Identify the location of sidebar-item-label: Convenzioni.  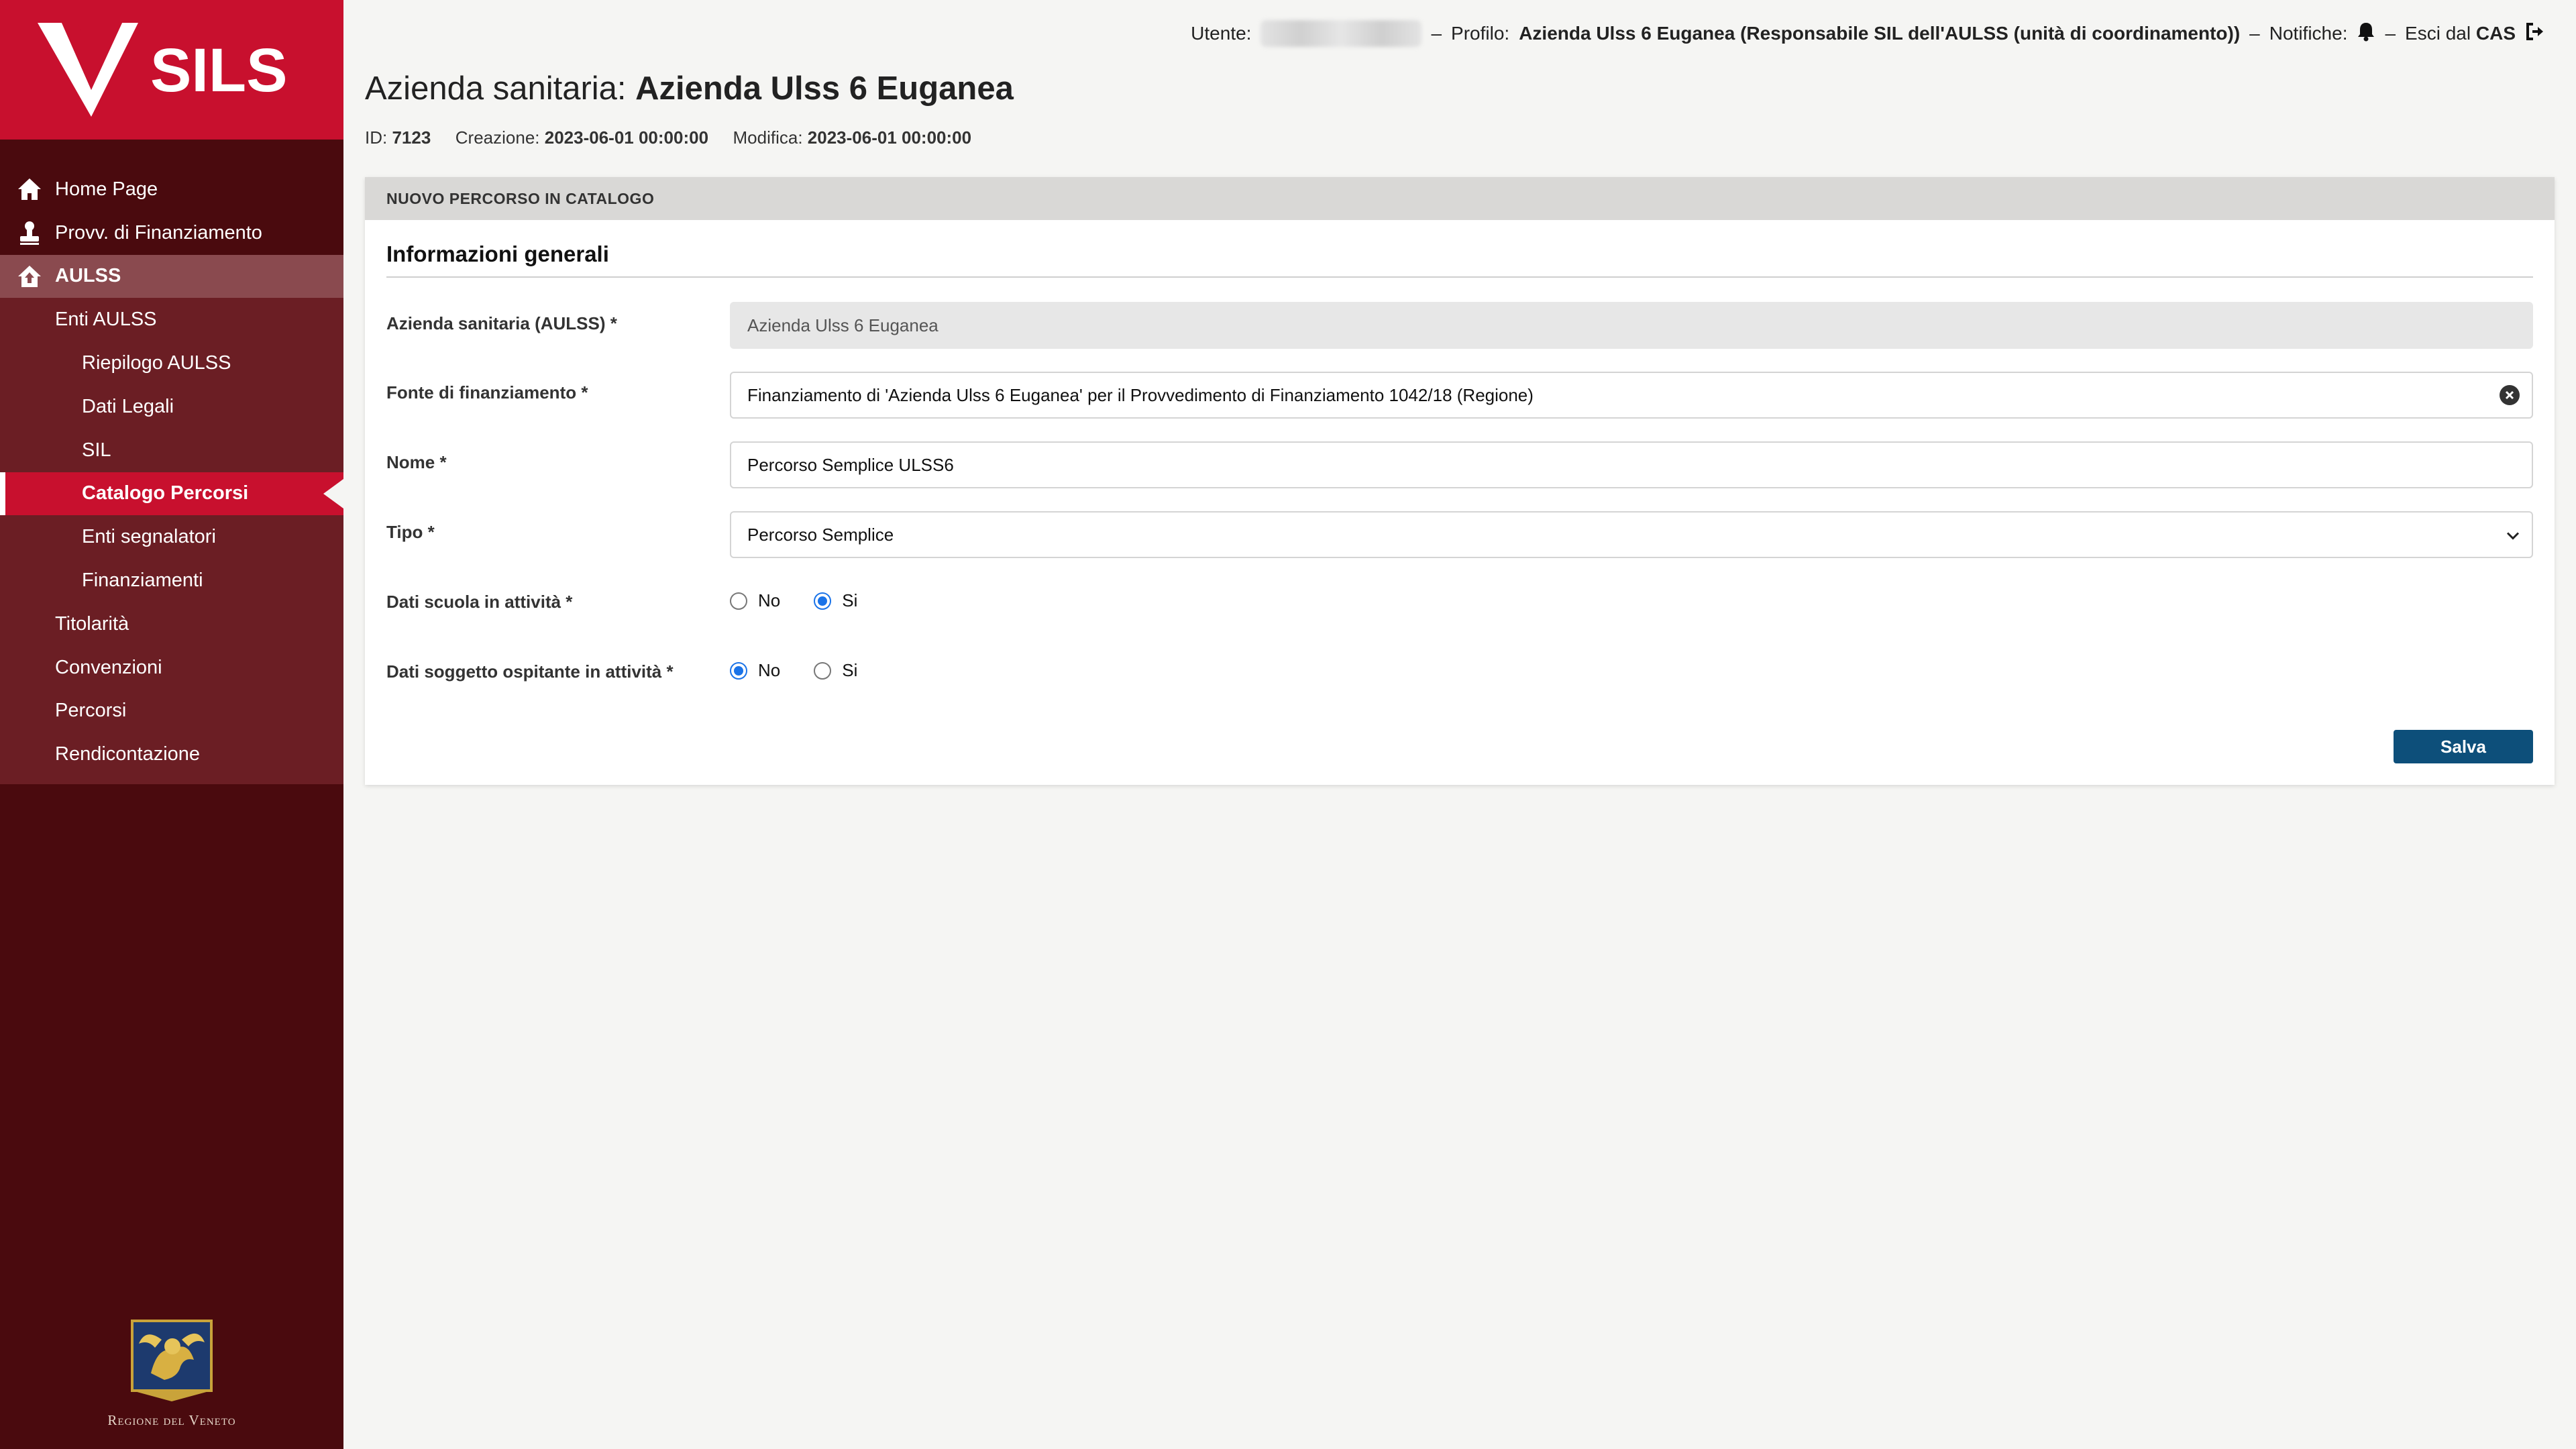
(108, 667).